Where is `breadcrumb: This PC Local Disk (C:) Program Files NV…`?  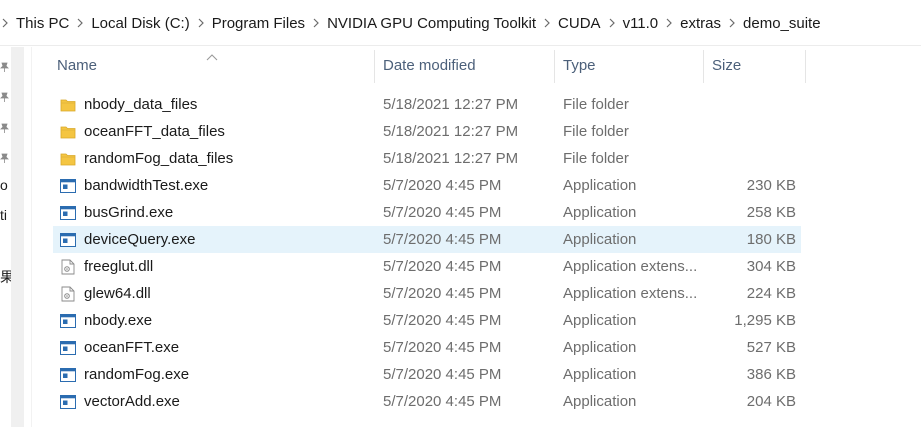
breadcrumb: This PC Local Disk (C:) Program Files NV… is located at coordinates (413, 23).